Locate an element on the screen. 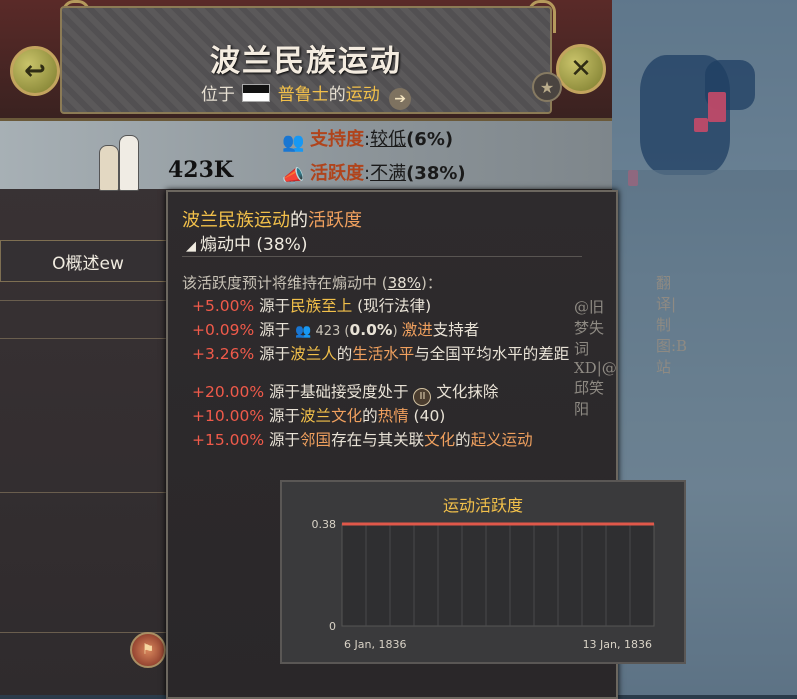 This screenshot has height=699, width=797. x-tick-label: 13 Jan, 1836 is located at coordinates (617, 644).